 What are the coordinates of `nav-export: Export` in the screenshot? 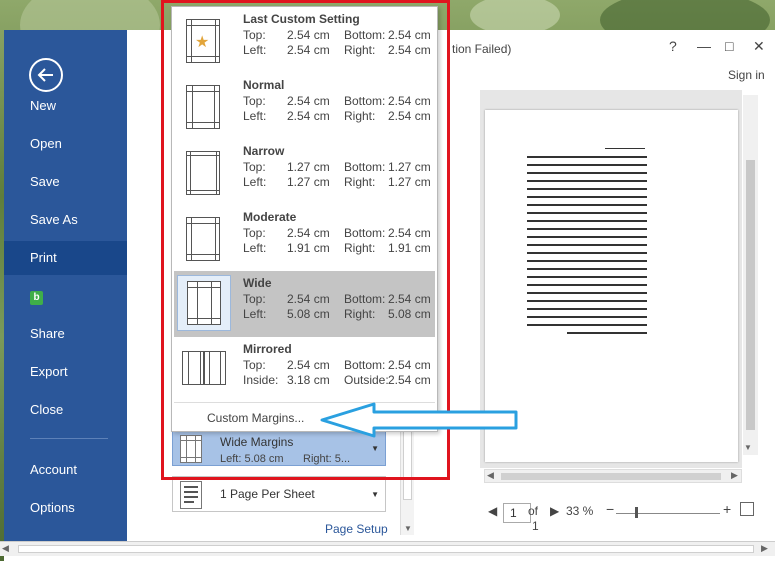 It's located at (65, 372).